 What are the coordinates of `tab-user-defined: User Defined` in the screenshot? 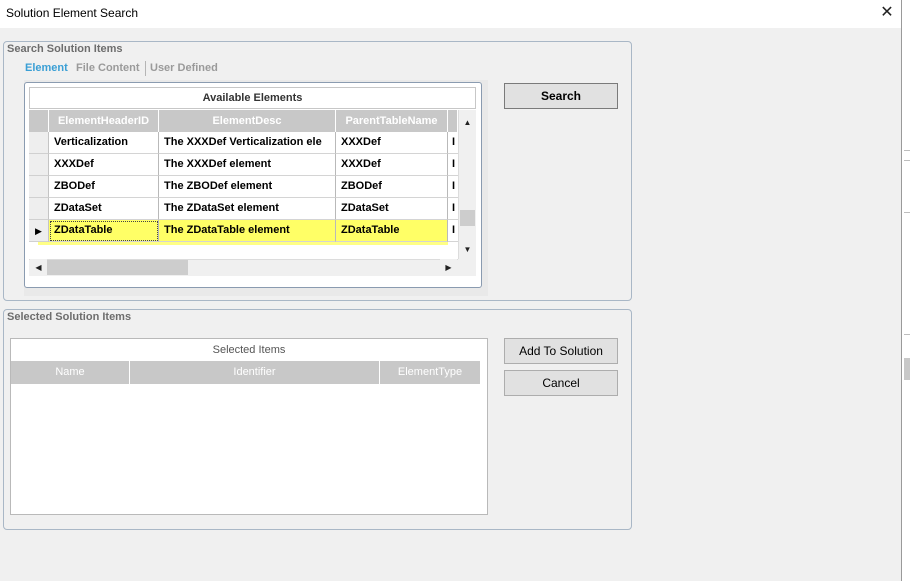 It's located at (184, 68).